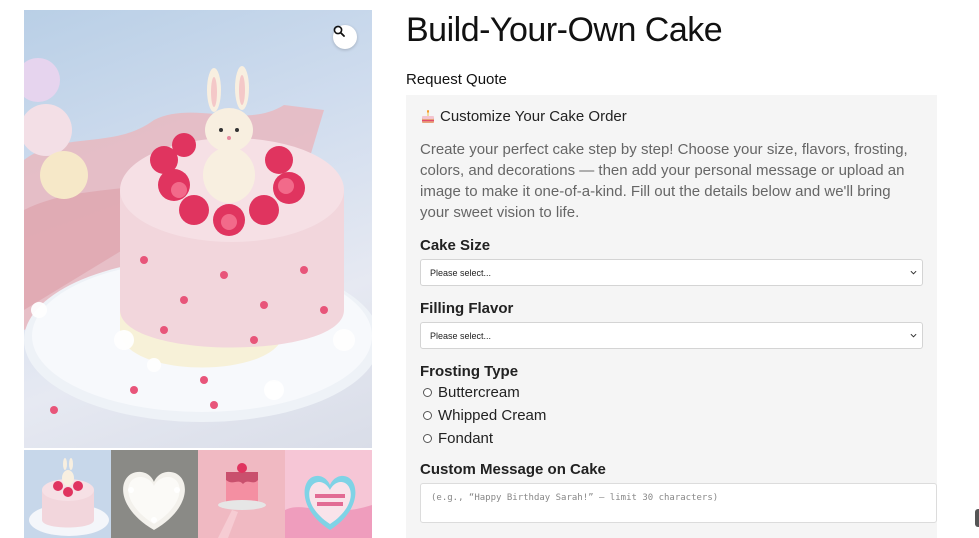 The width and height of the screenshot is (979, 538). I want to click on filling-flavor-label: Filling Flavor, so click(467, 308).